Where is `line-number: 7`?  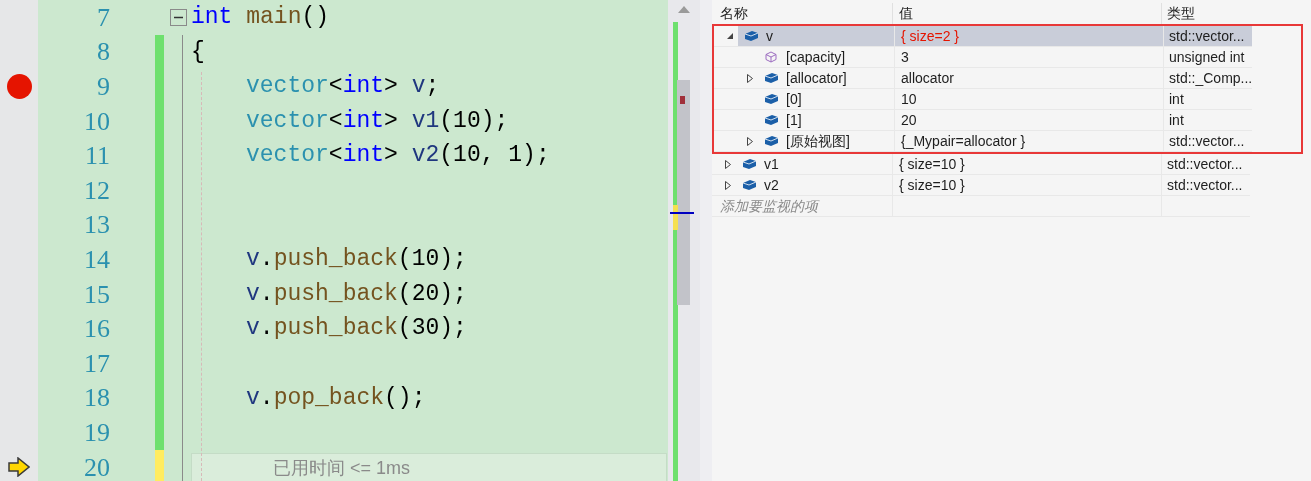 line-number: 7 is located at coordinates (103, 17).